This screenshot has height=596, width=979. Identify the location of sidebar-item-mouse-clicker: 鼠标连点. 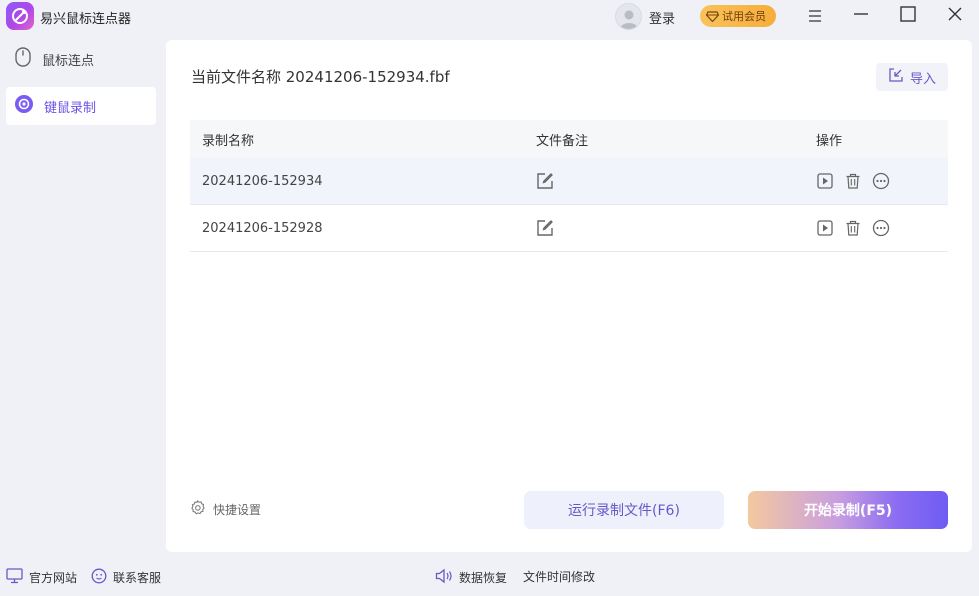
(81, 59).